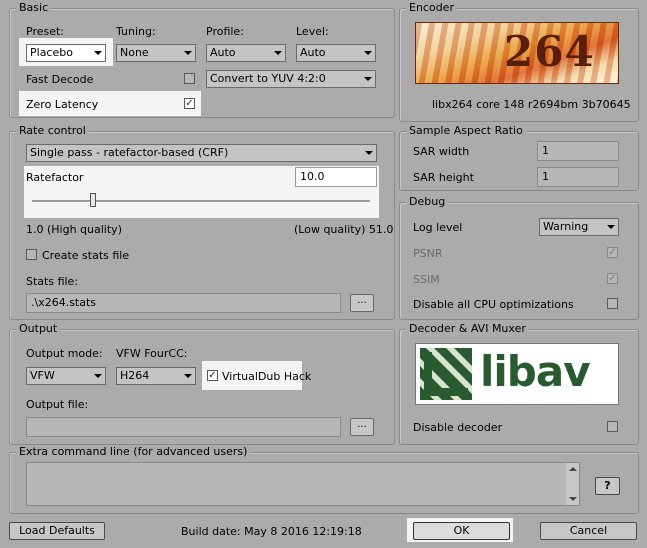 The width and height of the screenshot is (647, 548). I want to click on profile-select: Auto, so click(246, 53).